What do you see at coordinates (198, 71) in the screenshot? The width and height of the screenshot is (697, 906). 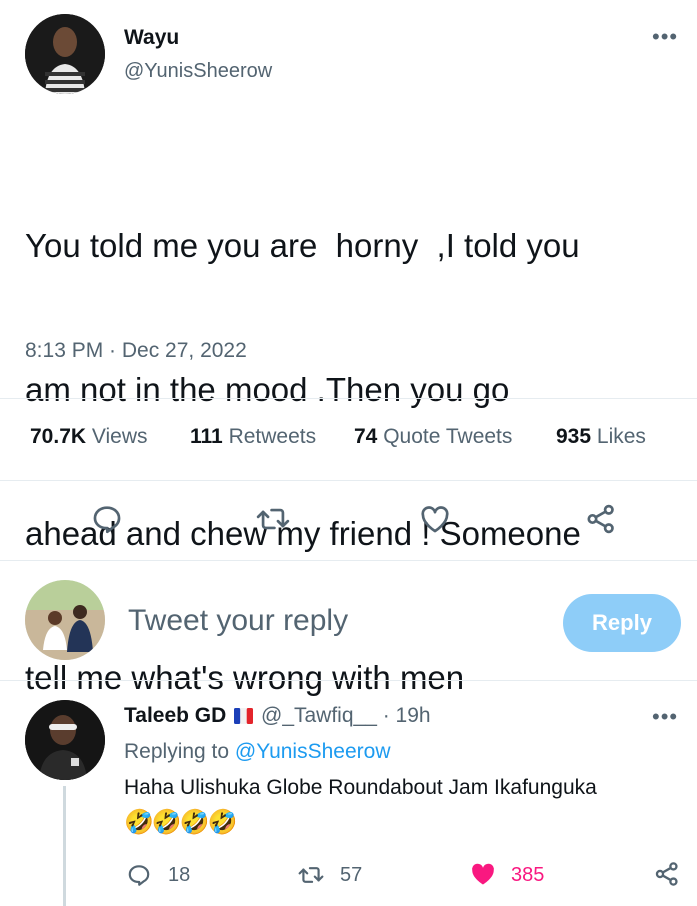 I see `author-handle: @YunisSheerow` at bounding box center [198, 71].